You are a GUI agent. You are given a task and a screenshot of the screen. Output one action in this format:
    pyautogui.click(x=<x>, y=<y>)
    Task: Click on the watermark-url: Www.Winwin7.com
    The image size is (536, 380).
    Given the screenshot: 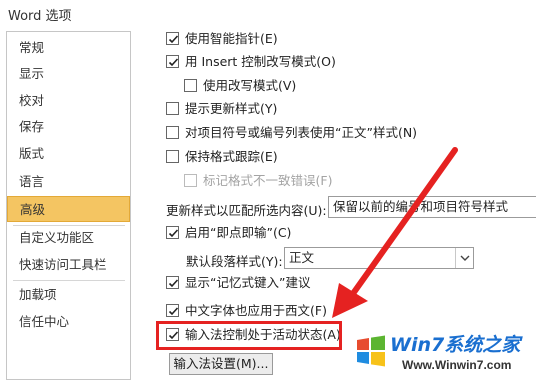 What is the action you would take?
    pyautogui.click(x=457, y=365)
    